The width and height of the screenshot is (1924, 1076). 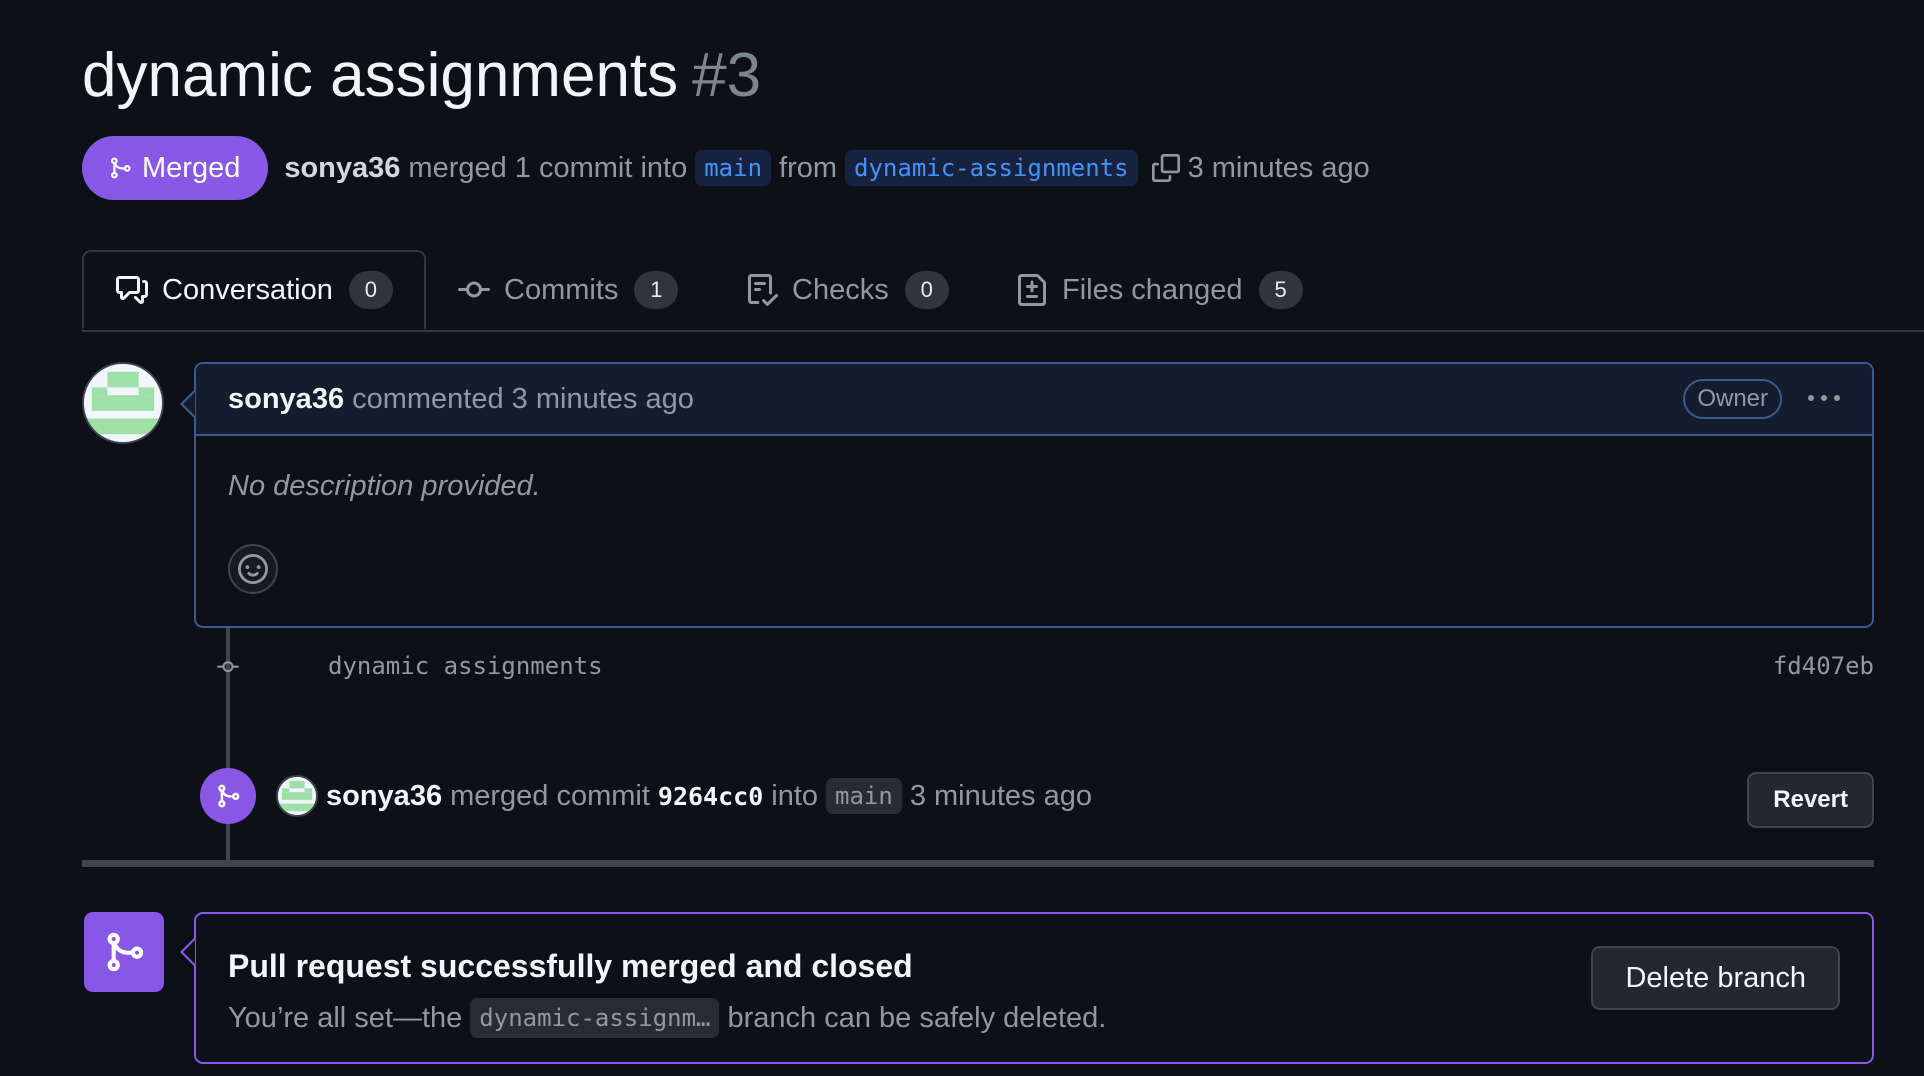 I want to click on comment-author-link: sonya36, so click(x=286, y=399).